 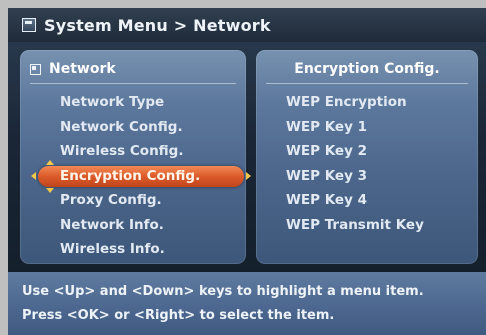 I want to click on submenu-item-wep-key-3: WEP Key 3, so click(x=367, y=176).